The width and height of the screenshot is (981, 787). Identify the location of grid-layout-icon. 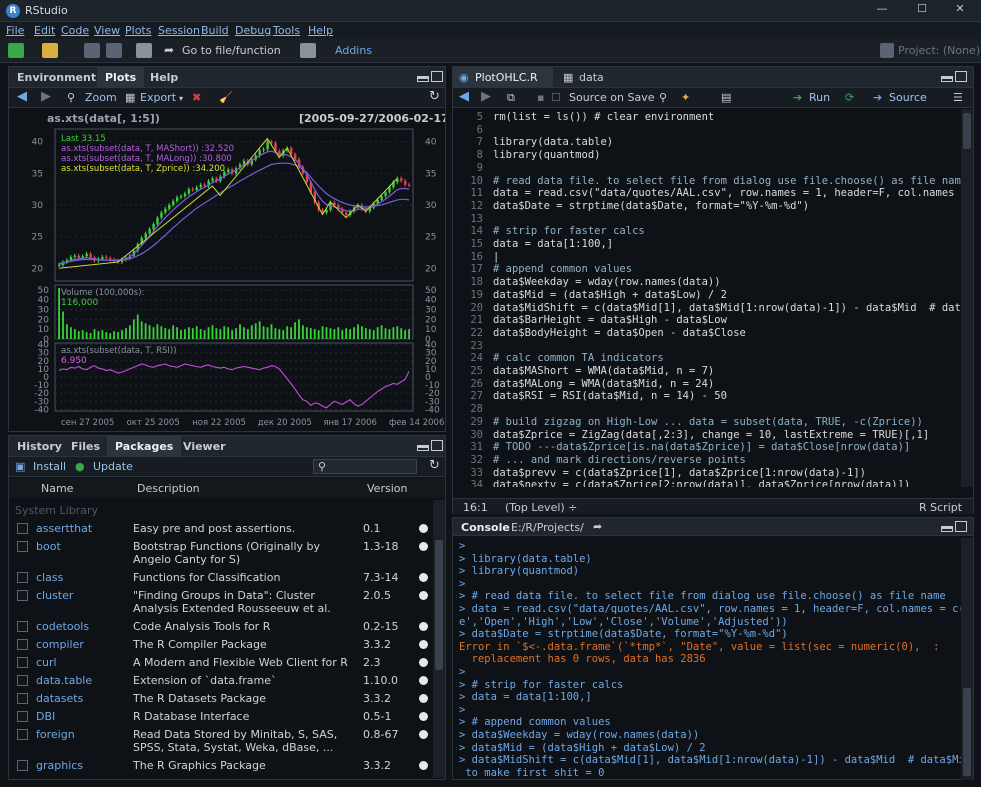
(308, 50).